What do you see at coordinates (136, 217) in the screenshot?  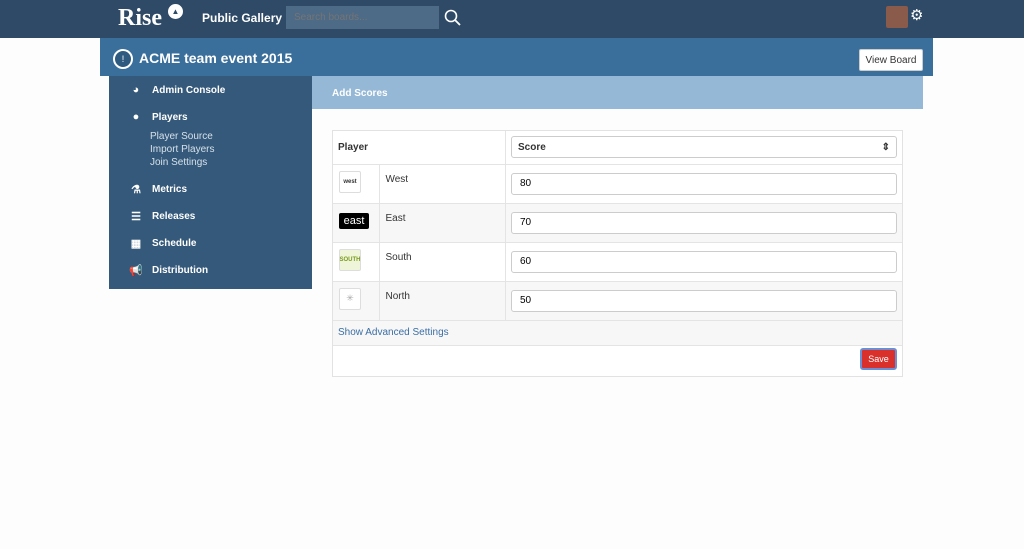 I see `list-icon: ☰` at bounding box center [136, 217].